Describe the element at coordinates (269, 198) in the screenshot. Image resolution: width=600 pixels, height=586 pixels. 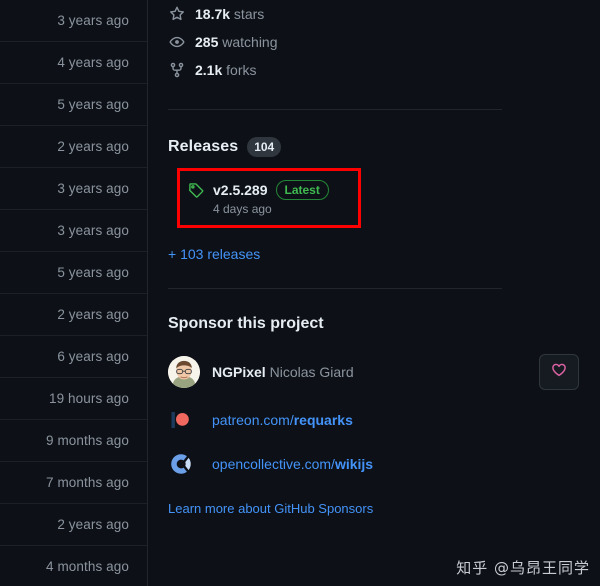
I see `latest-release-highlight: v2.5.289 Latest 4 days ago` at that location.